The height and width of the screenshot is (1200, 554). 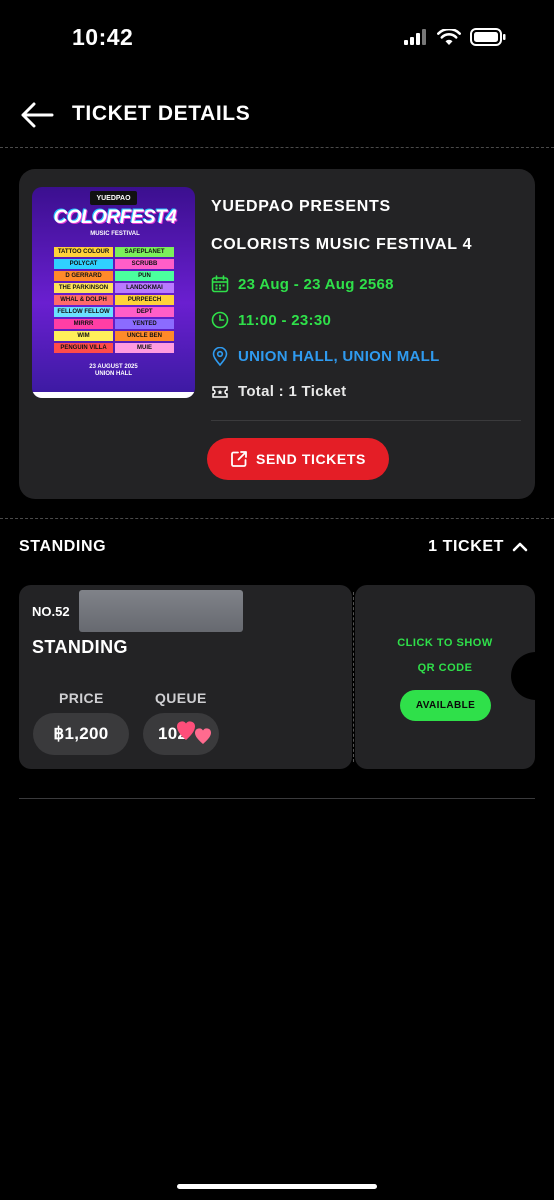 What do you see at coordinates (415, 37) in the screenshot?
I see `signal-icon` at bounding box center [415, 37].